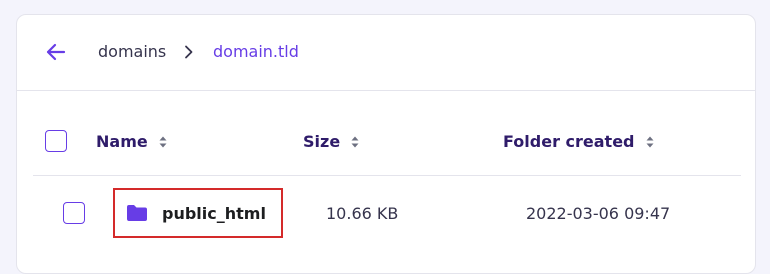 Image resolution: width=770 pixels, height=274 pixels. I want to click on column-header-label: Folder created, so click(569, 141).